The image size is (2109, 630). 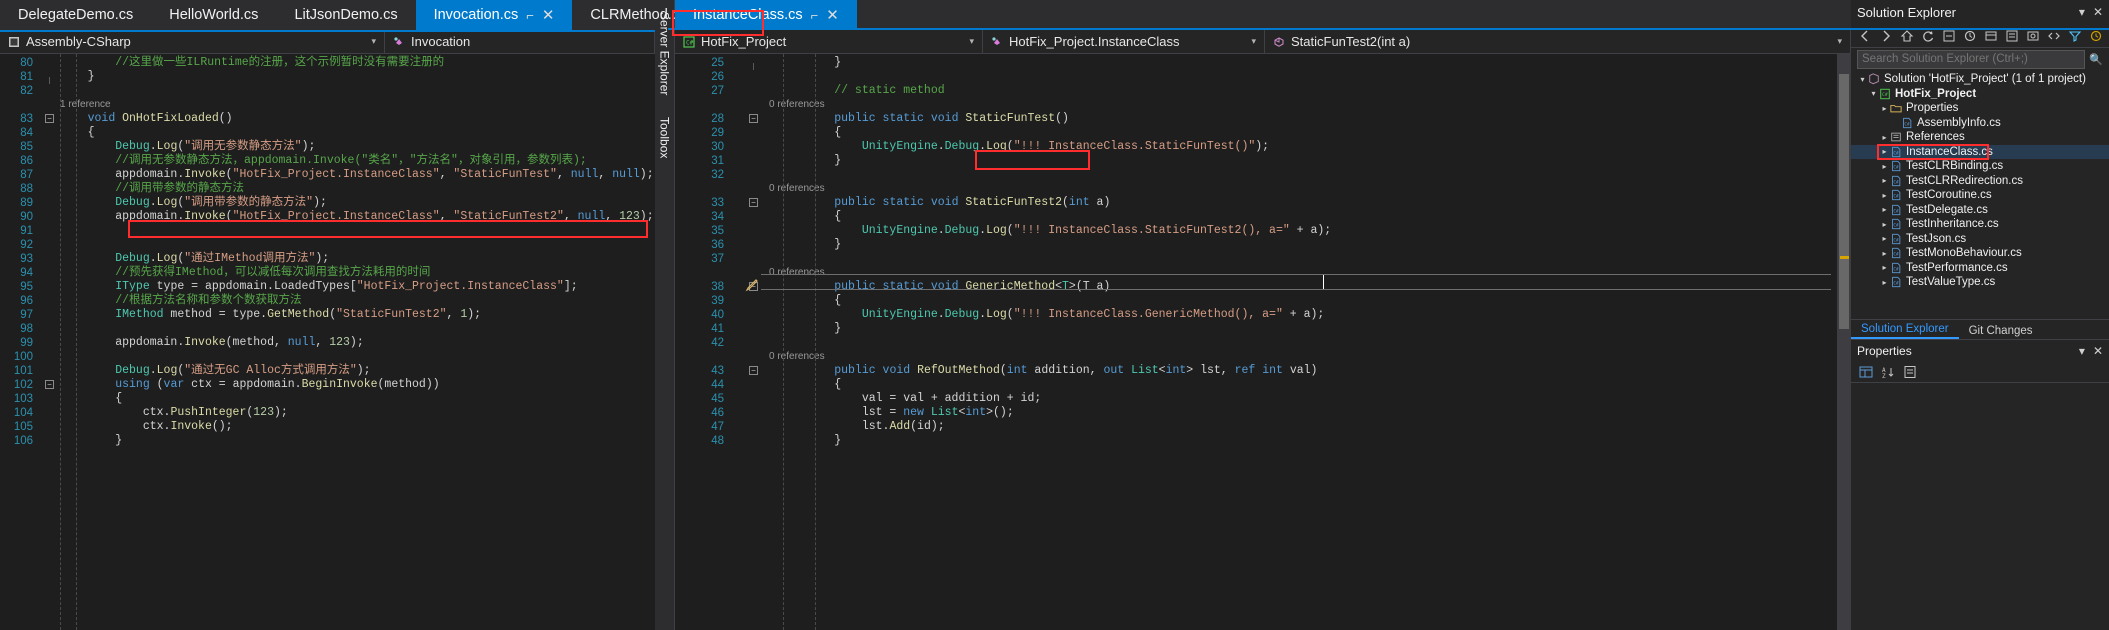 I want to click on forward-arrow, so click(x=1886, y=36).